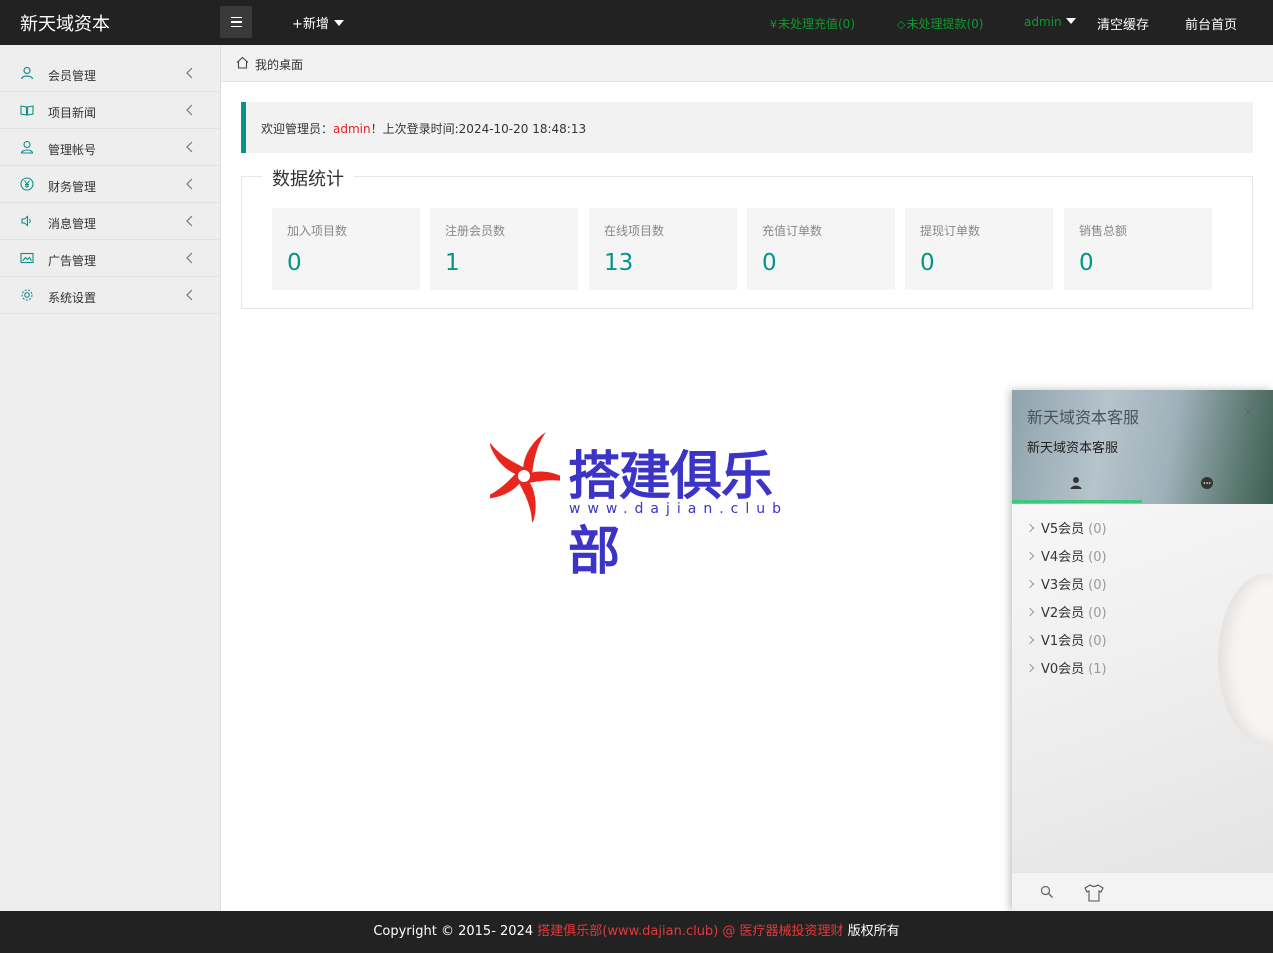 The height and width of the screenshot is (953, 1273). I want to click on add-new-dropdown: +新增, so click(318, 22).